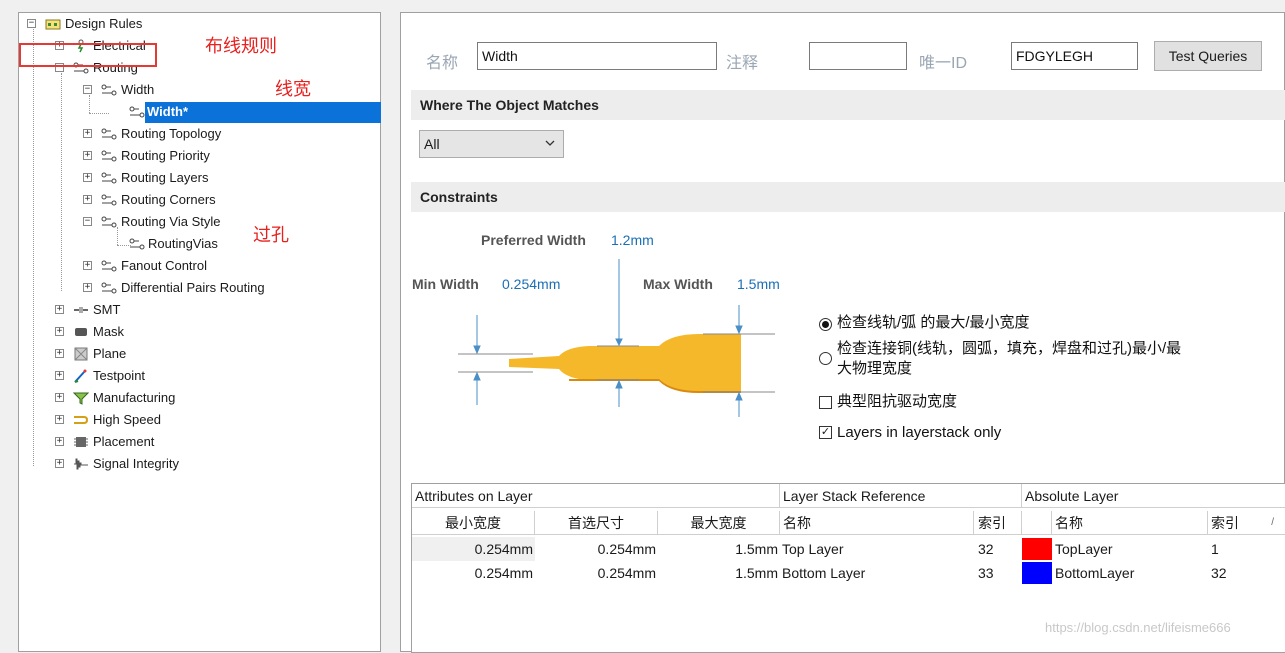 The width and height of the screenshot is (1285, 653). What do you see at coordinates (134, 397) in the screenshot?
I see `tree-label: Manufacturing` at bounding box center [134, 397].